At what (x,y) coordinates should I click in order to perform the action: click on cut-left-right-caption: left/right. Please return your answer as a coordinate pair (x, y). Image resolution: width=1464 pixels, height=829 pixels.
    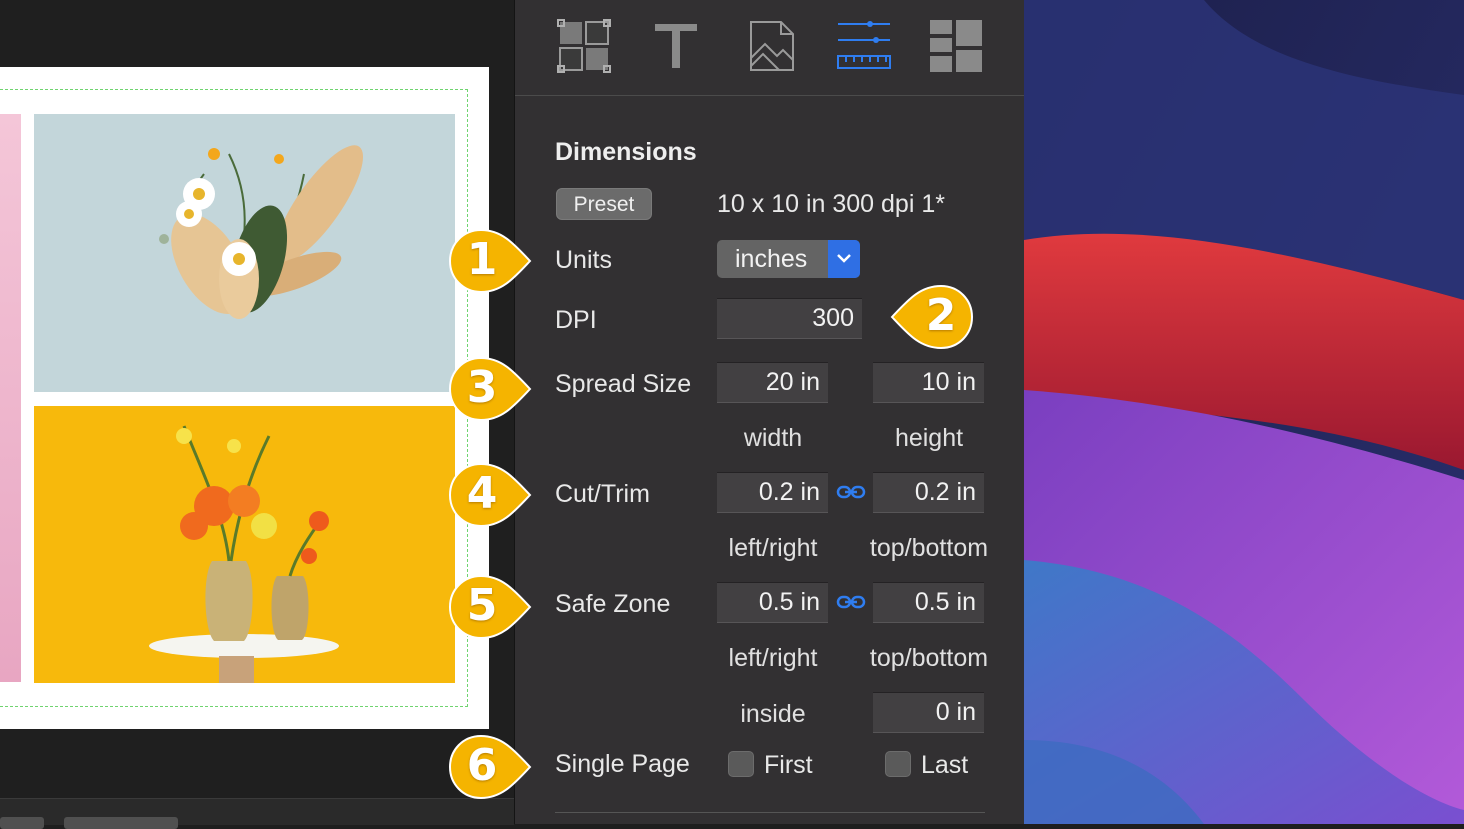
    Looking at the image, I should click on (773, 548).